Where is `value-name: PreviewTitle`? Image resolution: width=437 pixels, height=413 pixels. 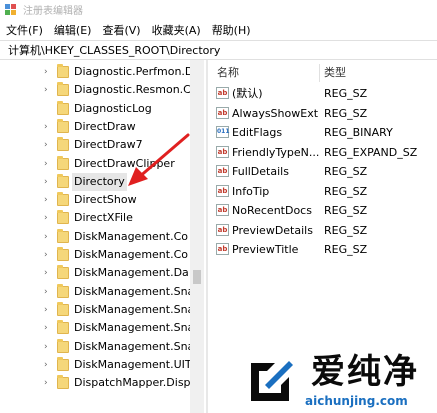
value-name: PreviewTitle is located at coordinates (265, 249).